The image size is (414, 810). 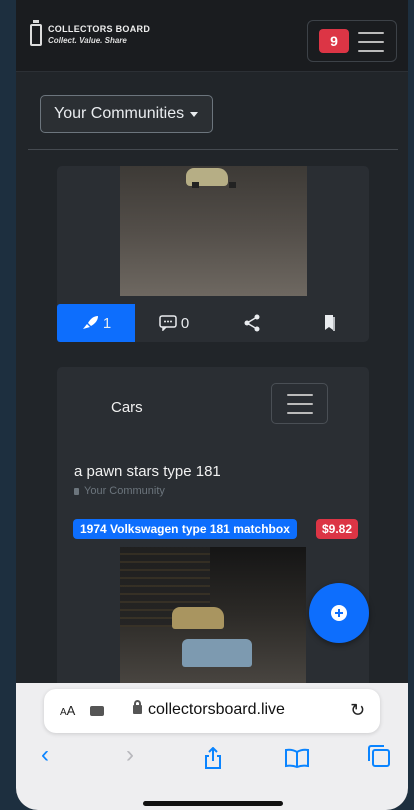 I want to click on browser-toolbar: ‹ ›, so click(x=212, y=761).